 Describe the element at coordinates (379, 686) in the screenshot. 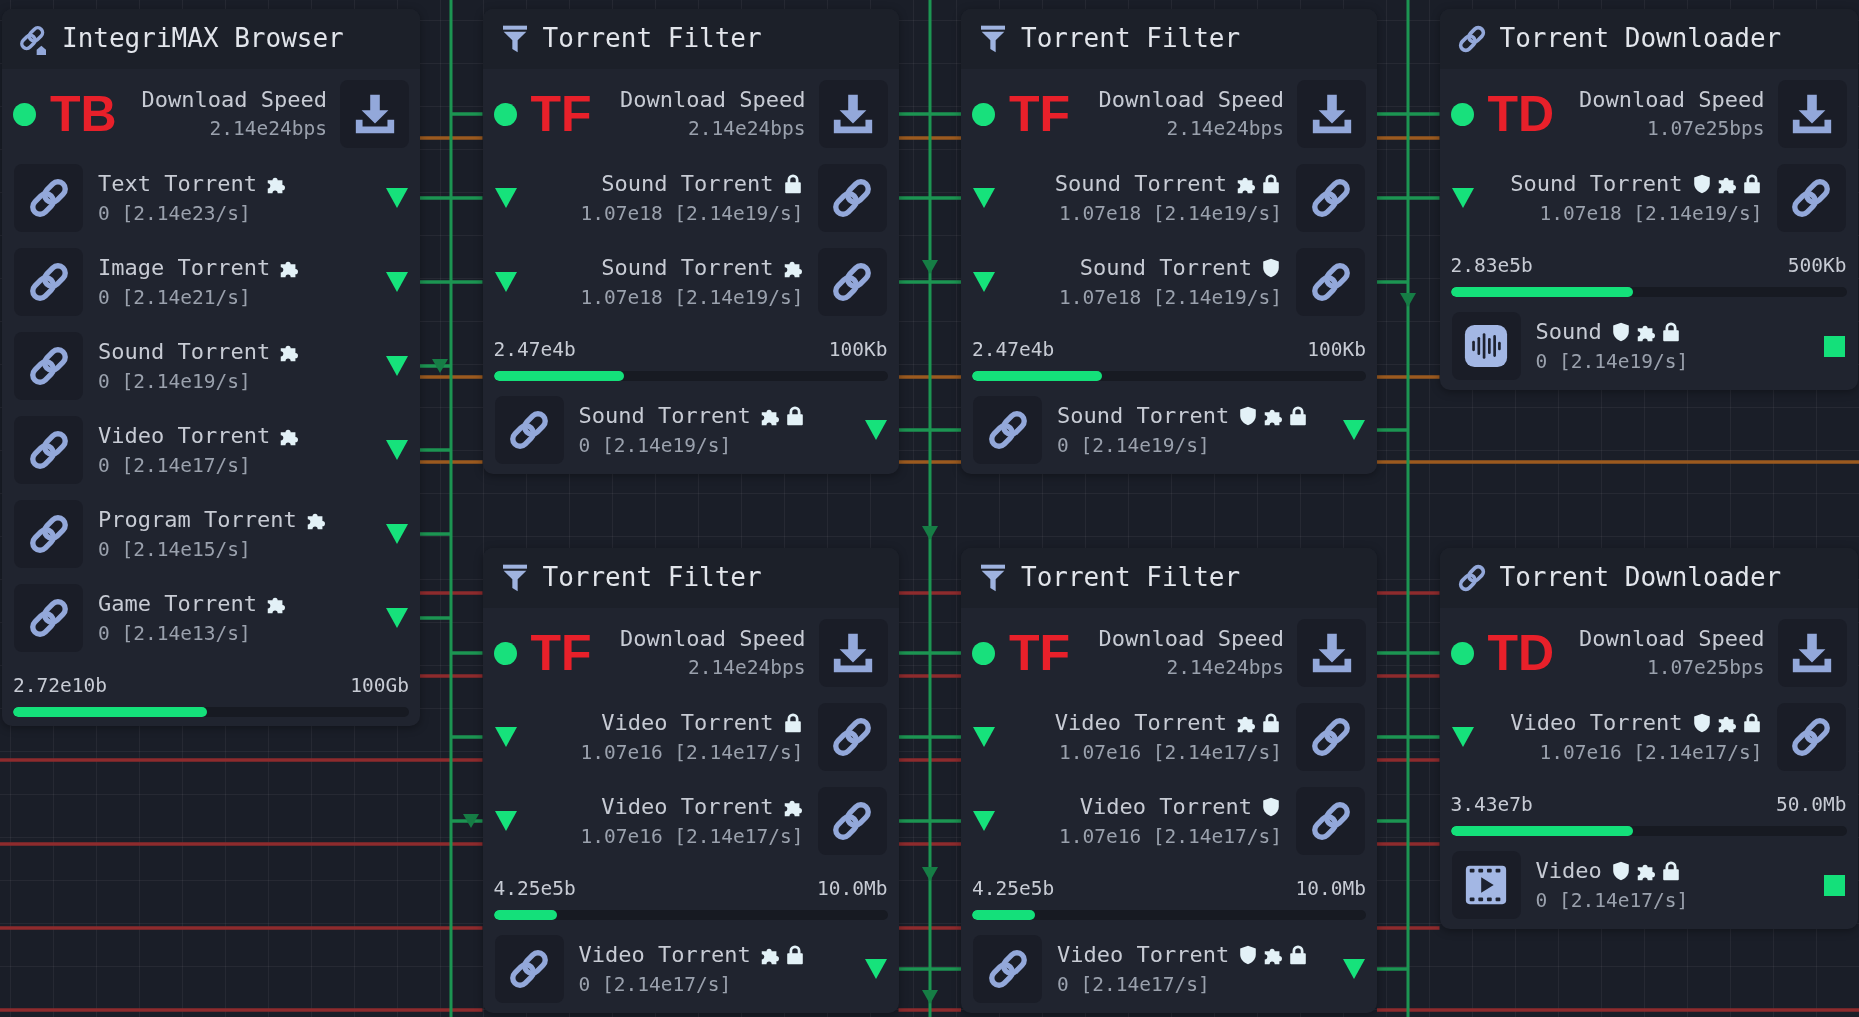

I see `size-limit: 100Gb` at that location.